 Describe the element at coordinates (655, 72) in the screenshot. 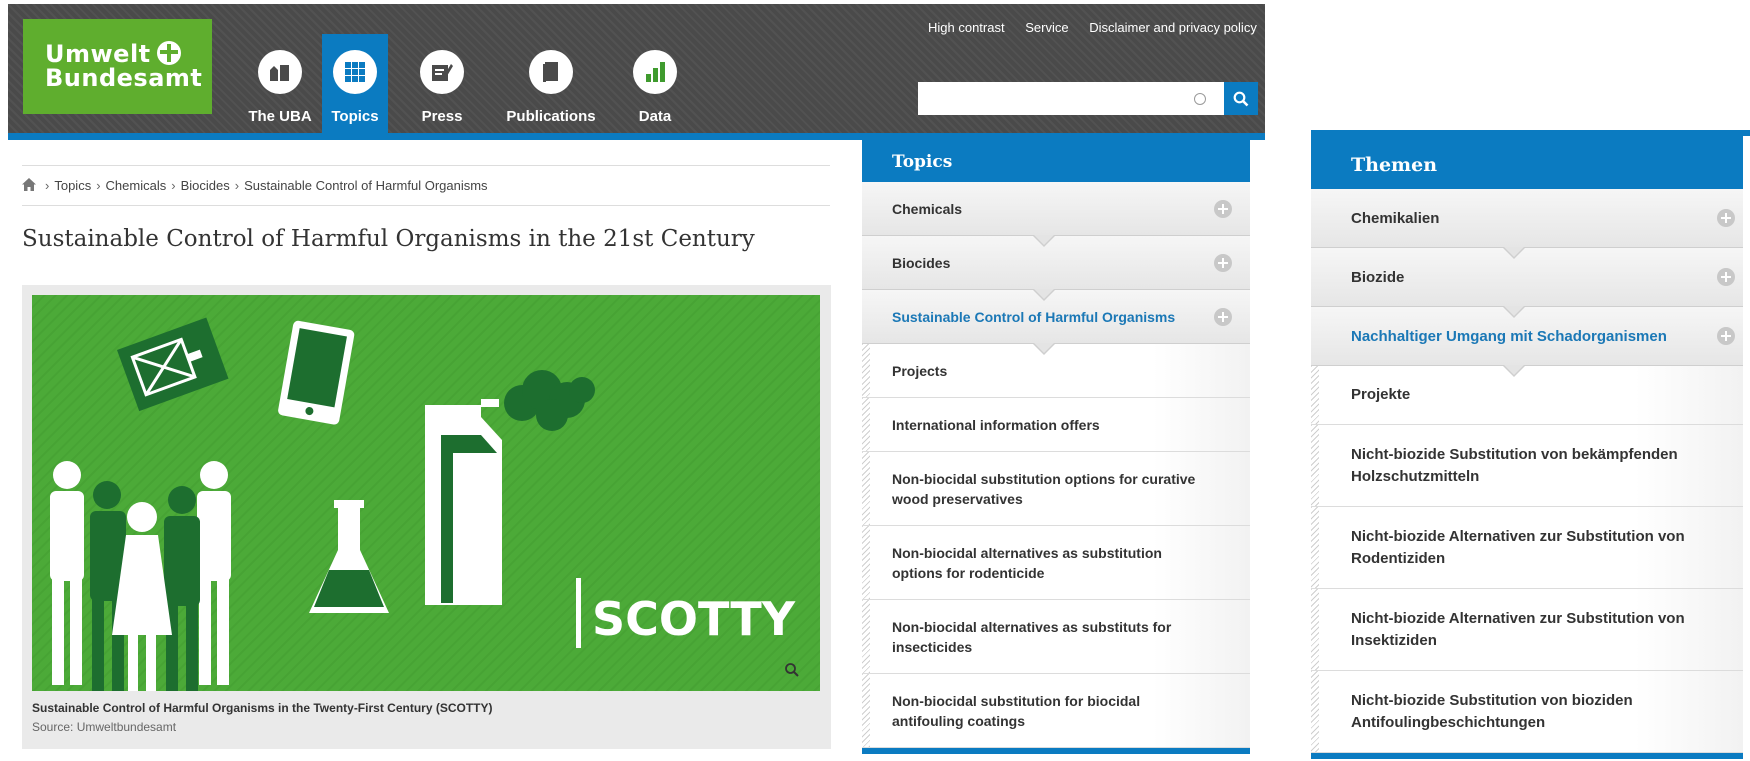

I see `bar-chart-icon` at that location.